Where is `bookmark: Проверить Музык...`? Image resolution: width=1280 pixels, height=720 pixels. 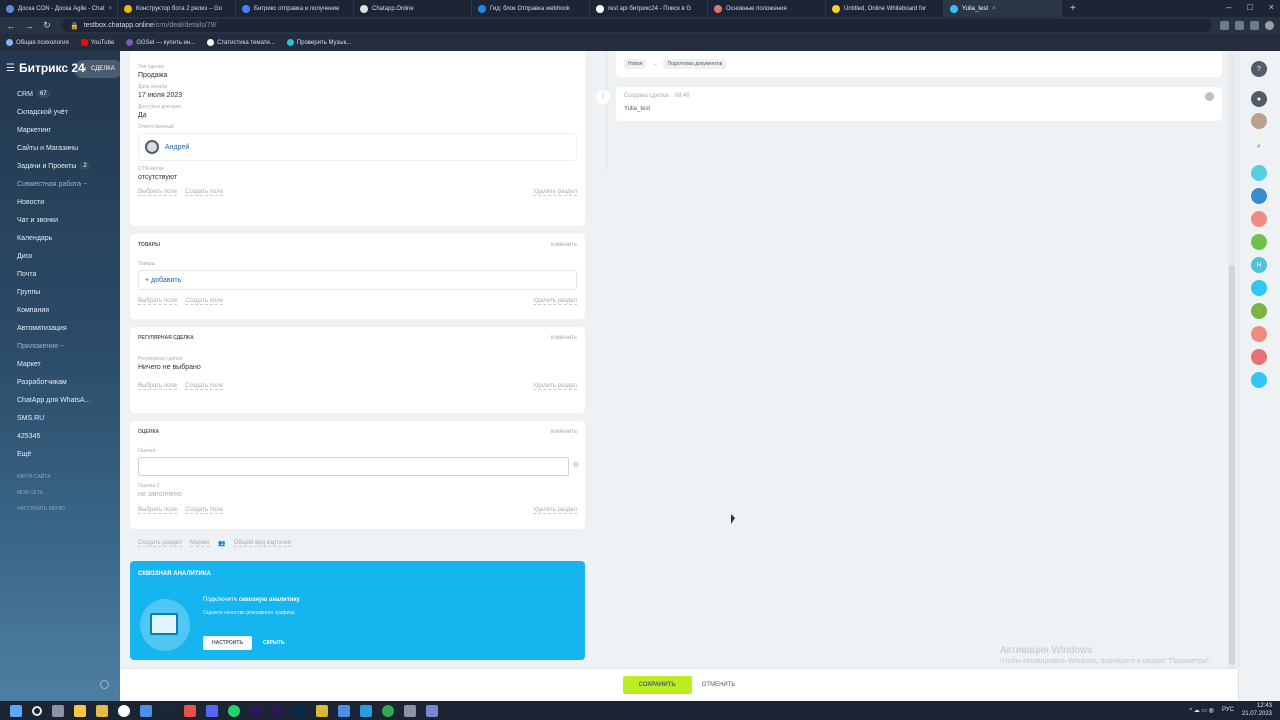 bookmark: Проверить Музык... is located at coordinates (318, 42).